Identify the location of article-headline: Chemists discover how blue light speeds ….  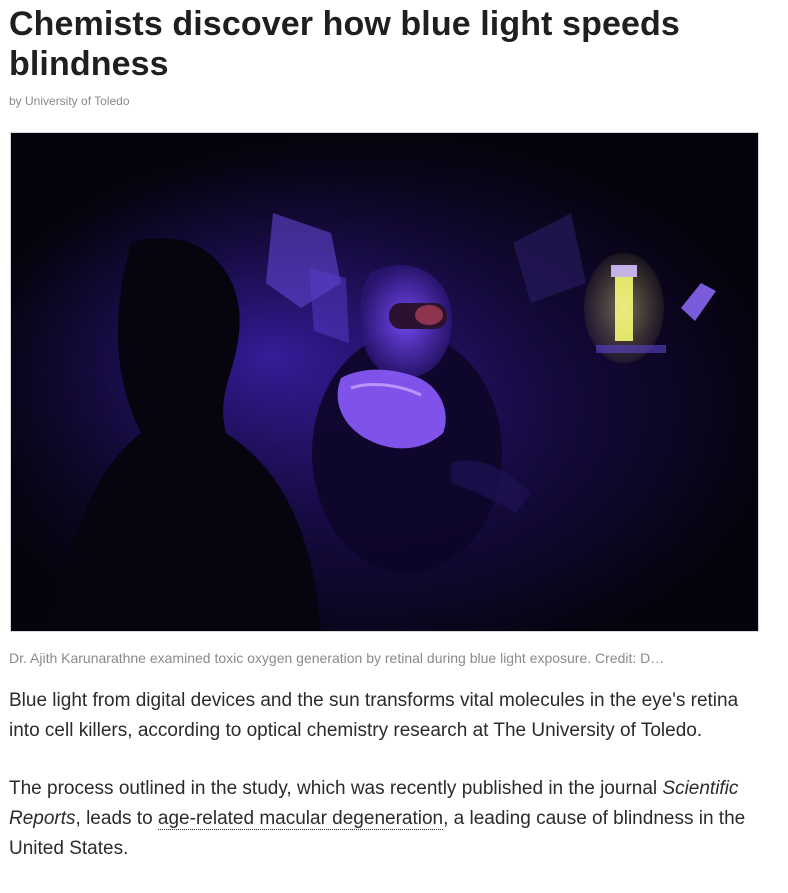
(344, 44).